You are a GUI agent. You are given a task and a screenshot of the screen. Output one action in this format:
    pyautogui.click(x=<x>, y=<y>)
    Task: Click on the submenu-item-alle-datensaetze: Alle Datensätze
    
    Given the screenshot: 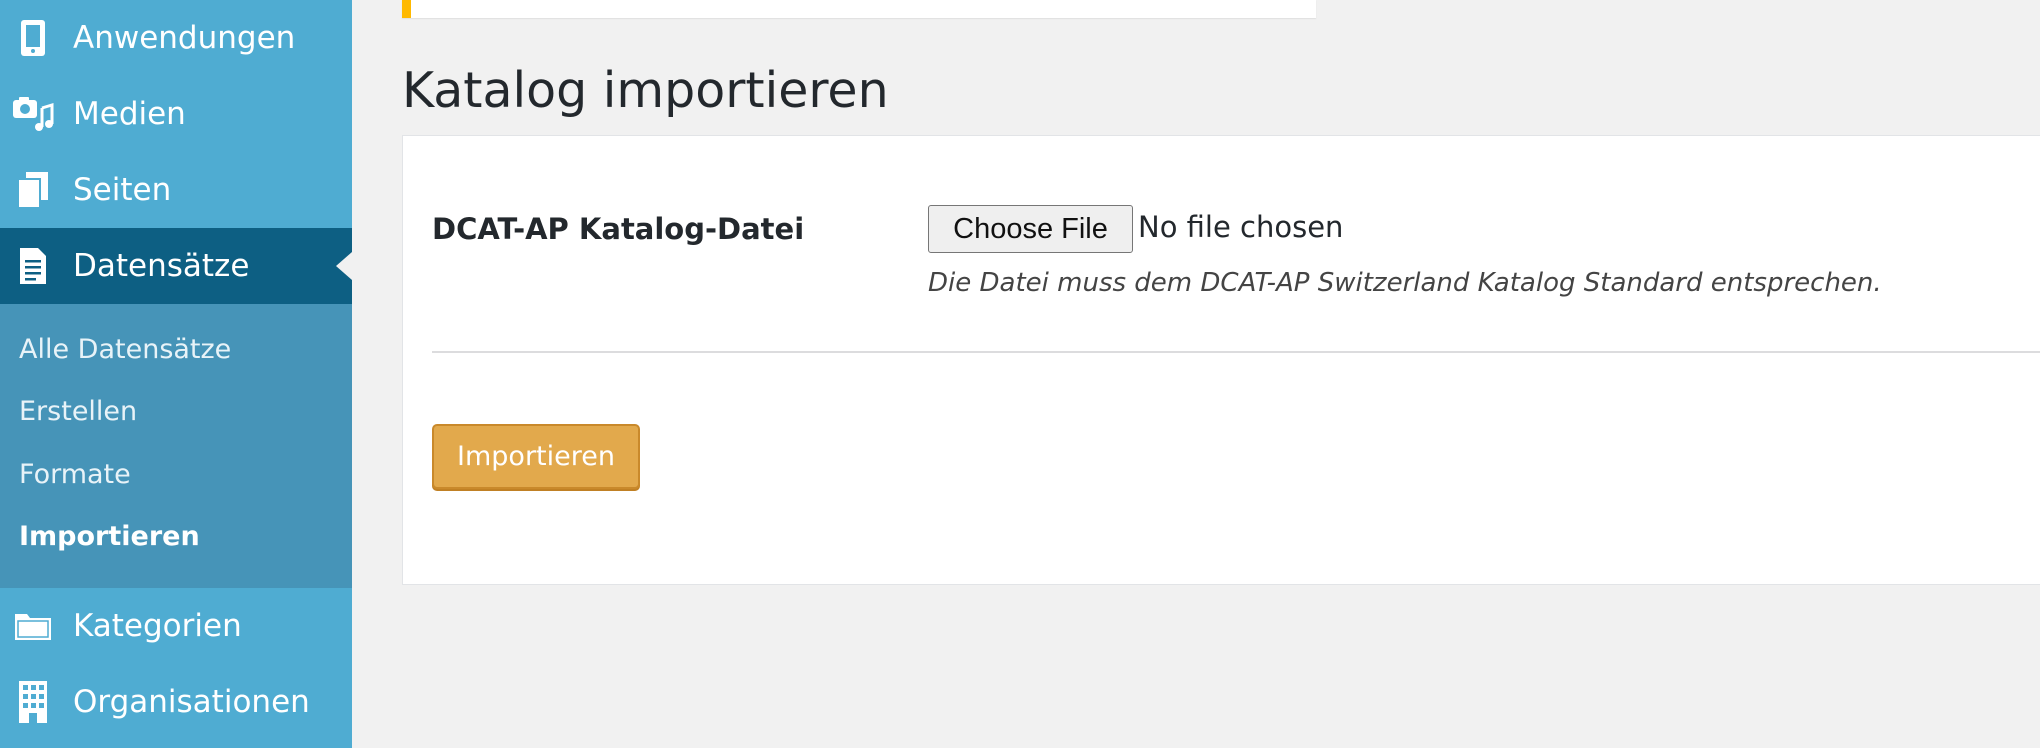 What is the action you would take?
    pyautogui.click(x=125, y=349)
    